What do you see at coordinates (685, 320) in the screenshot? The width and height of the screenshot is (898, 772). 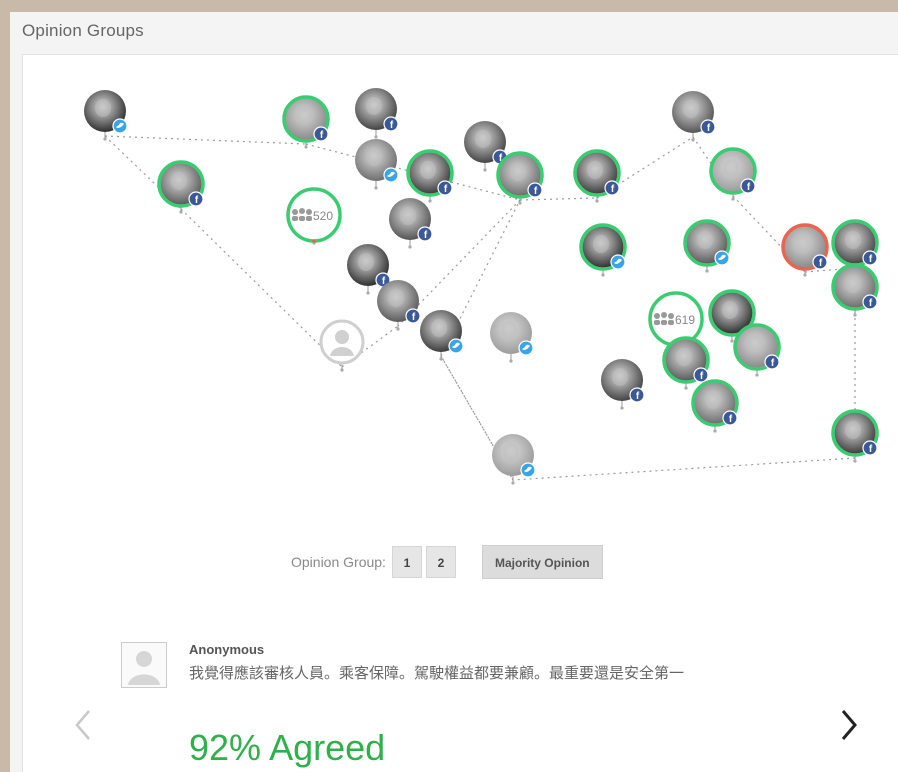 I see `group-count: 619` at bounding box center [685, 320].